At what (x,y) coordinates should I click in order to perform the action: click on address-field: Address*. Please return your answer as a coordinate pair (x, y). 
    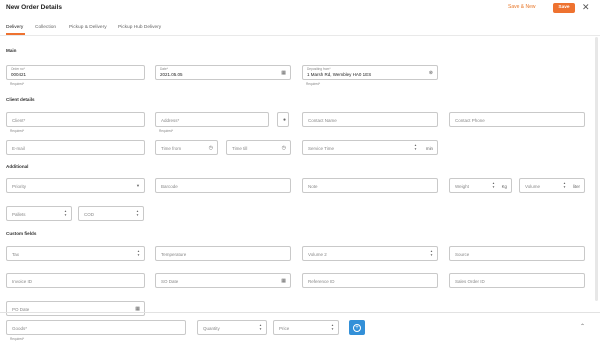
    Looking at the image, I should click on (212, 119).